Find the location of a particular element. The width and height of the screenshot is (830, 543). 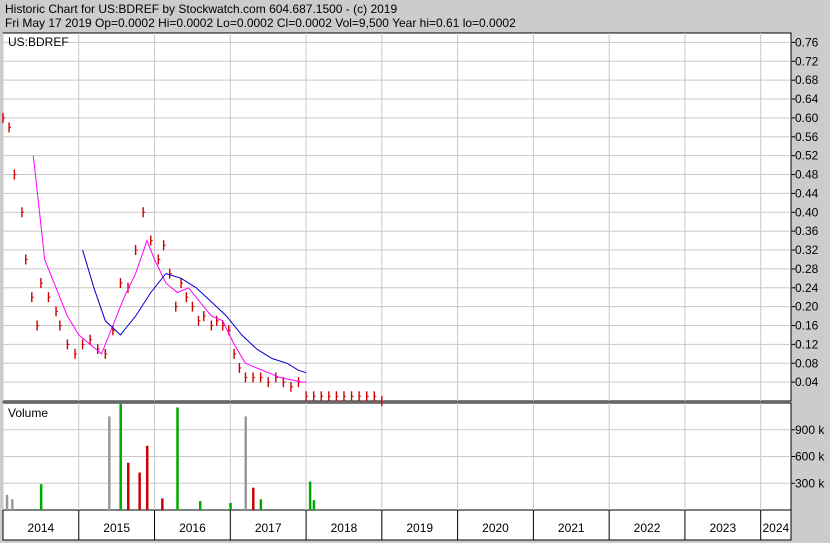

year-label: 2022 is located at coordinates (647, 528).